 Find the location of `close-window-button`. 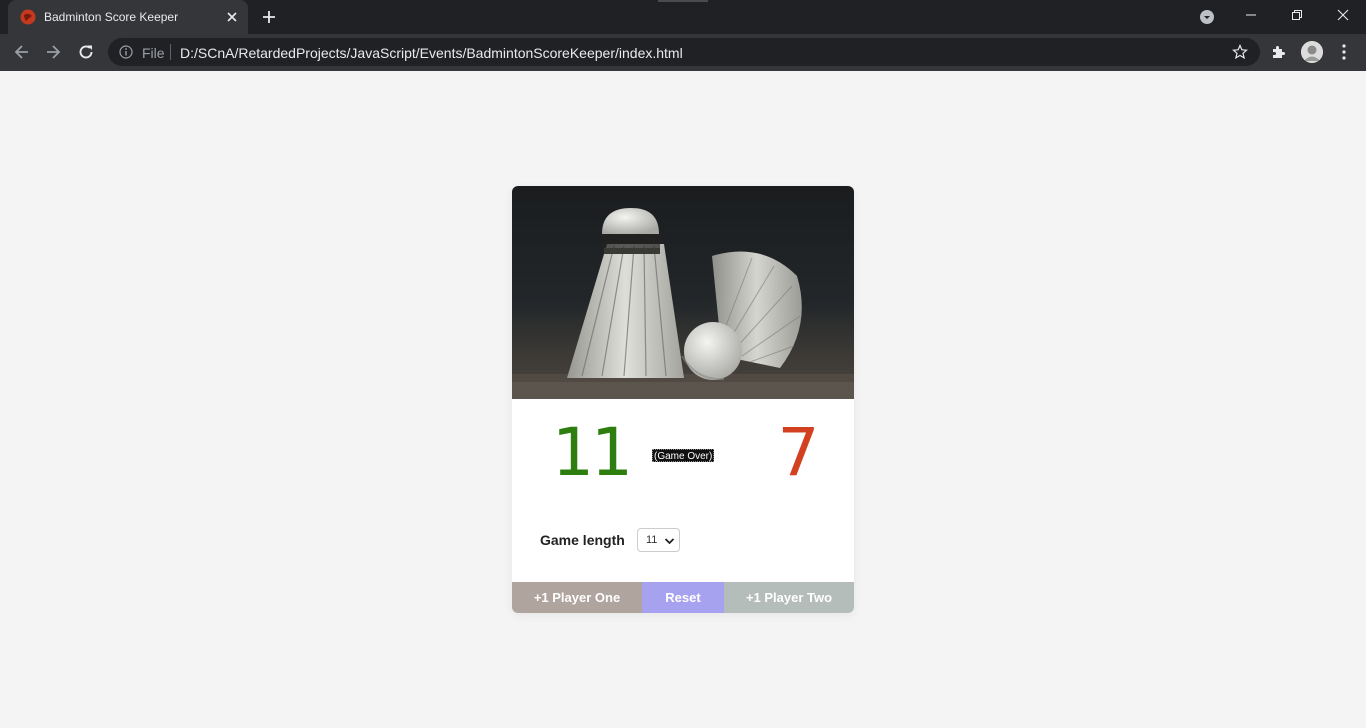

close-window-button is located at coordinates (1343, 15).